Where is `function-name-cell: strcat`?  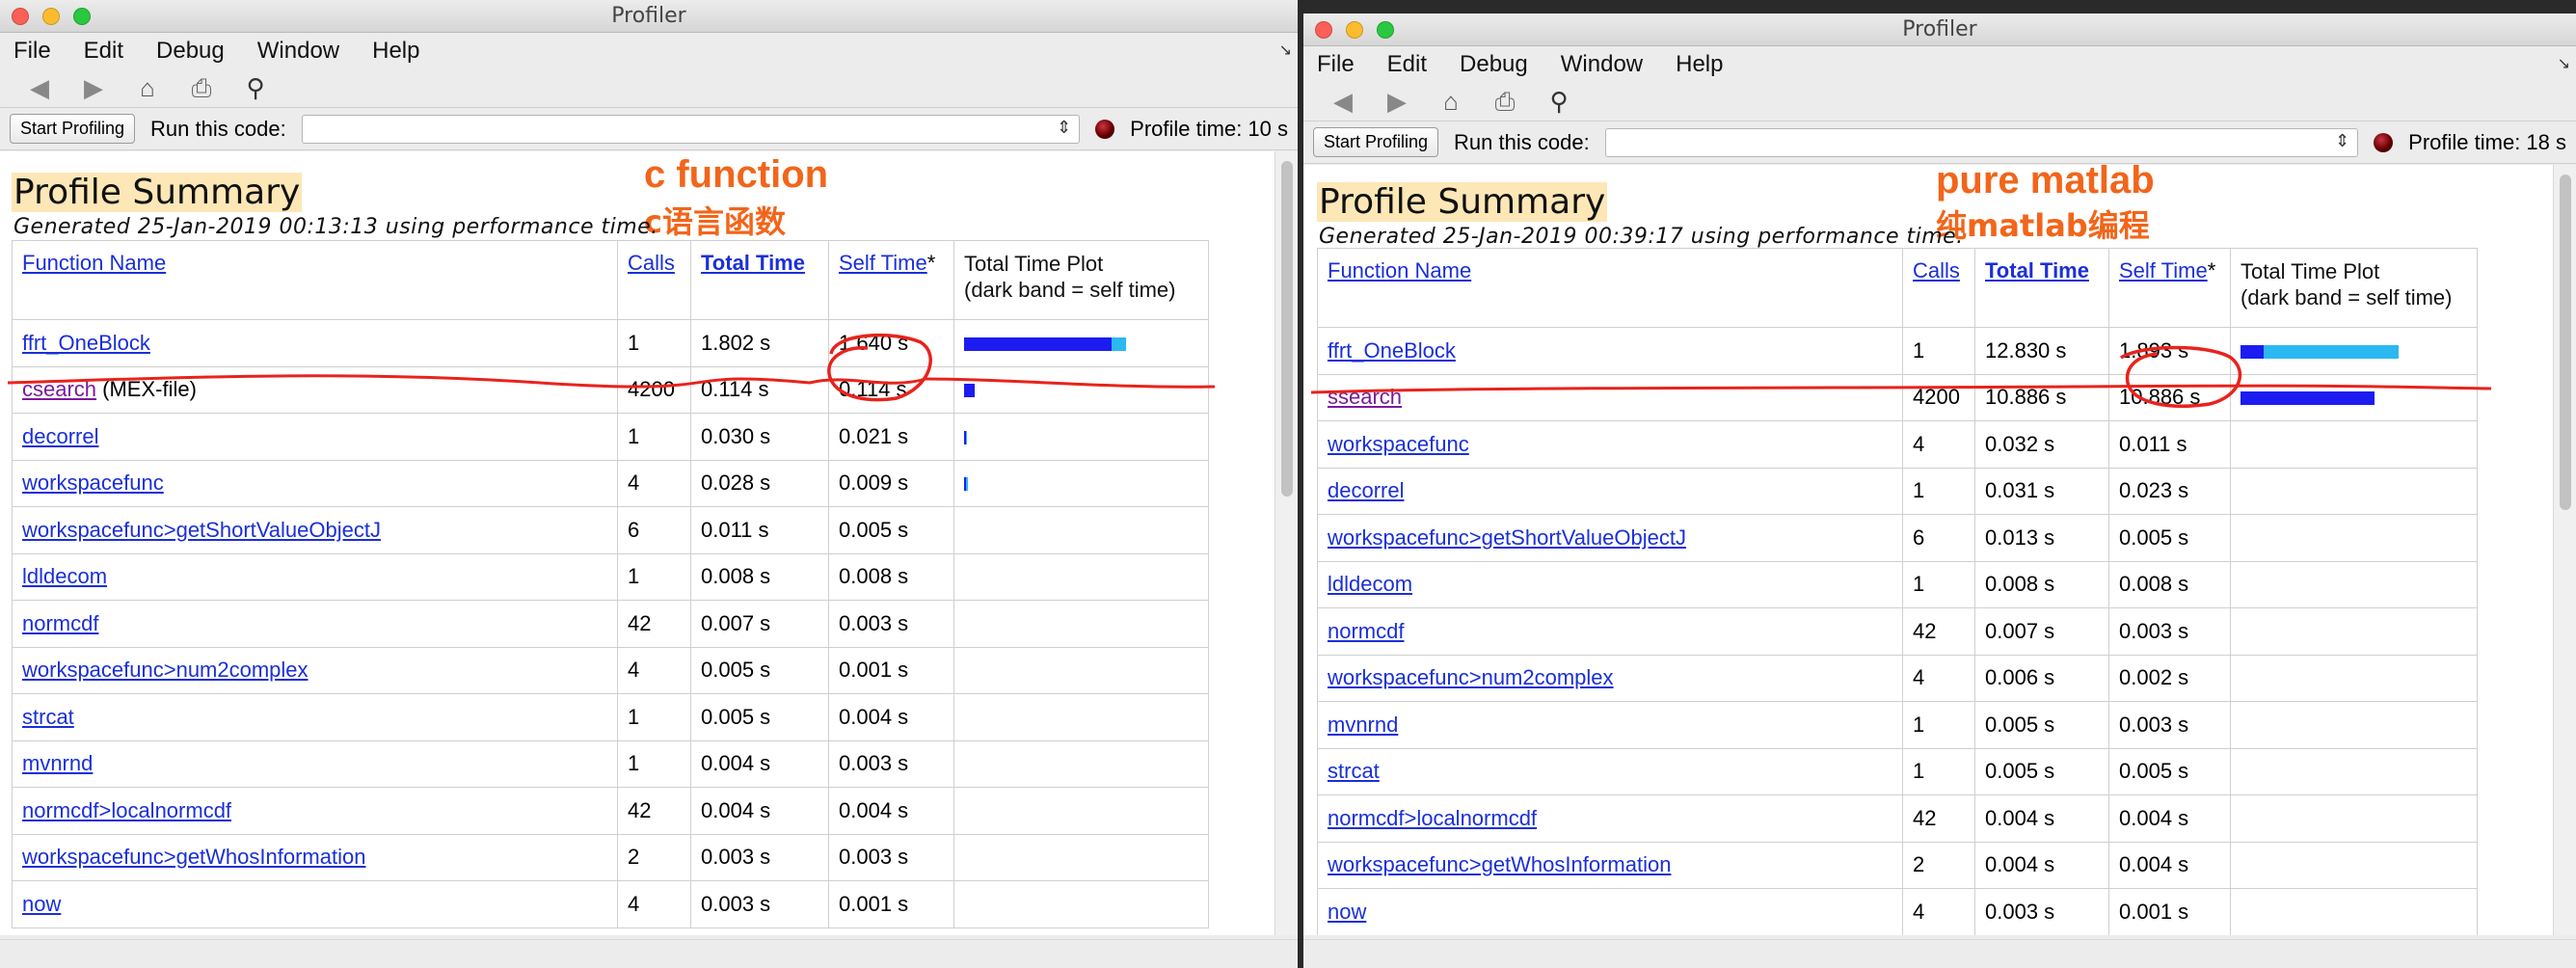 function-name-cell: strcat is located at coordinates (315, 717).